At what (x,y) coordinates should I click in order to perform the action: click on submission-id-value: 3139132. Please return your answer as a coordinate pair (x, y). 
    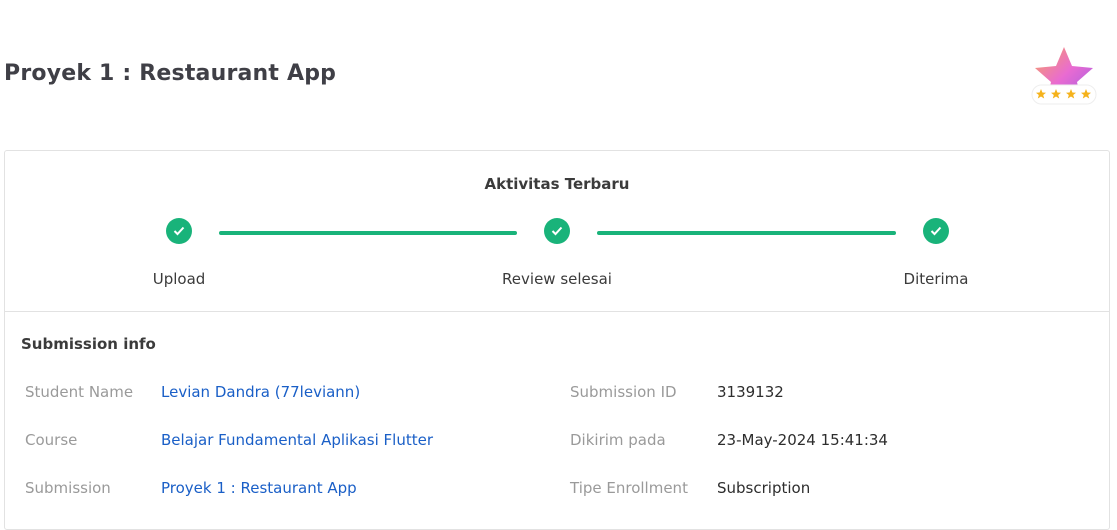
    Looking at the image, I should click on (750, 392).